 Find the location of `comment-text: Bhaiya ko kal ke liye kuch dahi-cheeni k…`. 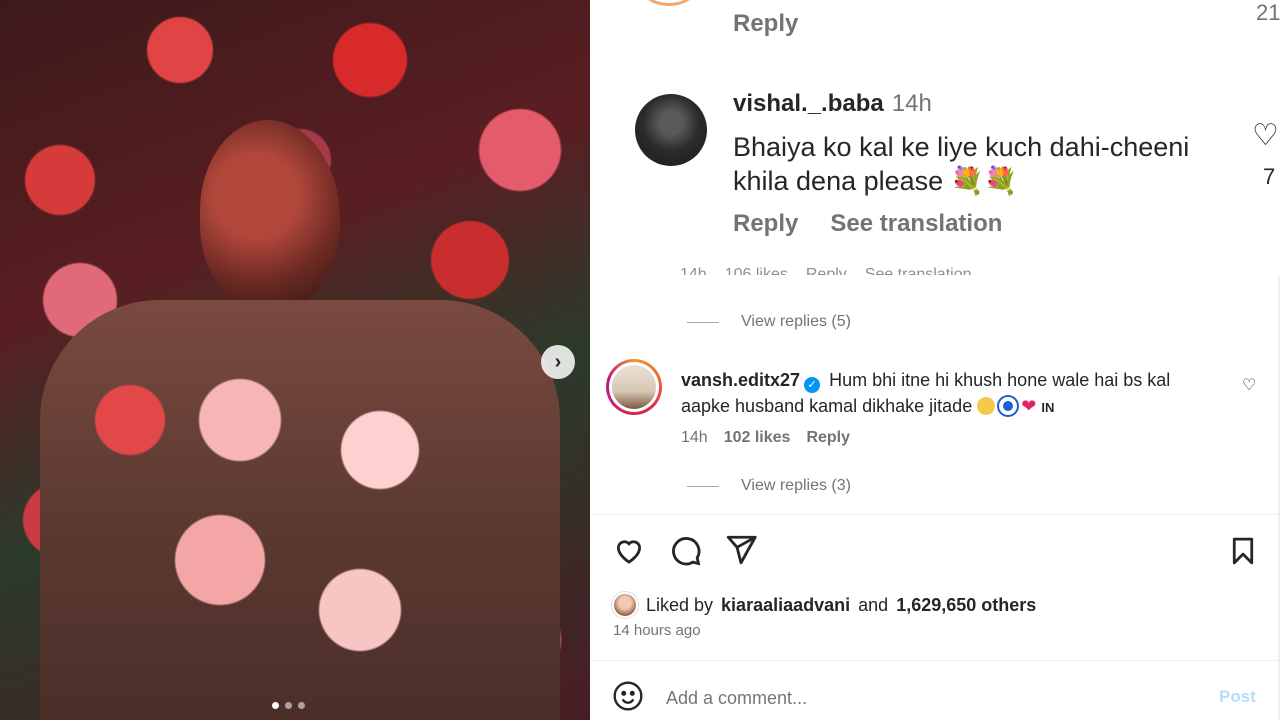

comment-text: Bhaiya ko kal ke liye kuch dahi-cheeni k… is located at coordinates (961, 164).